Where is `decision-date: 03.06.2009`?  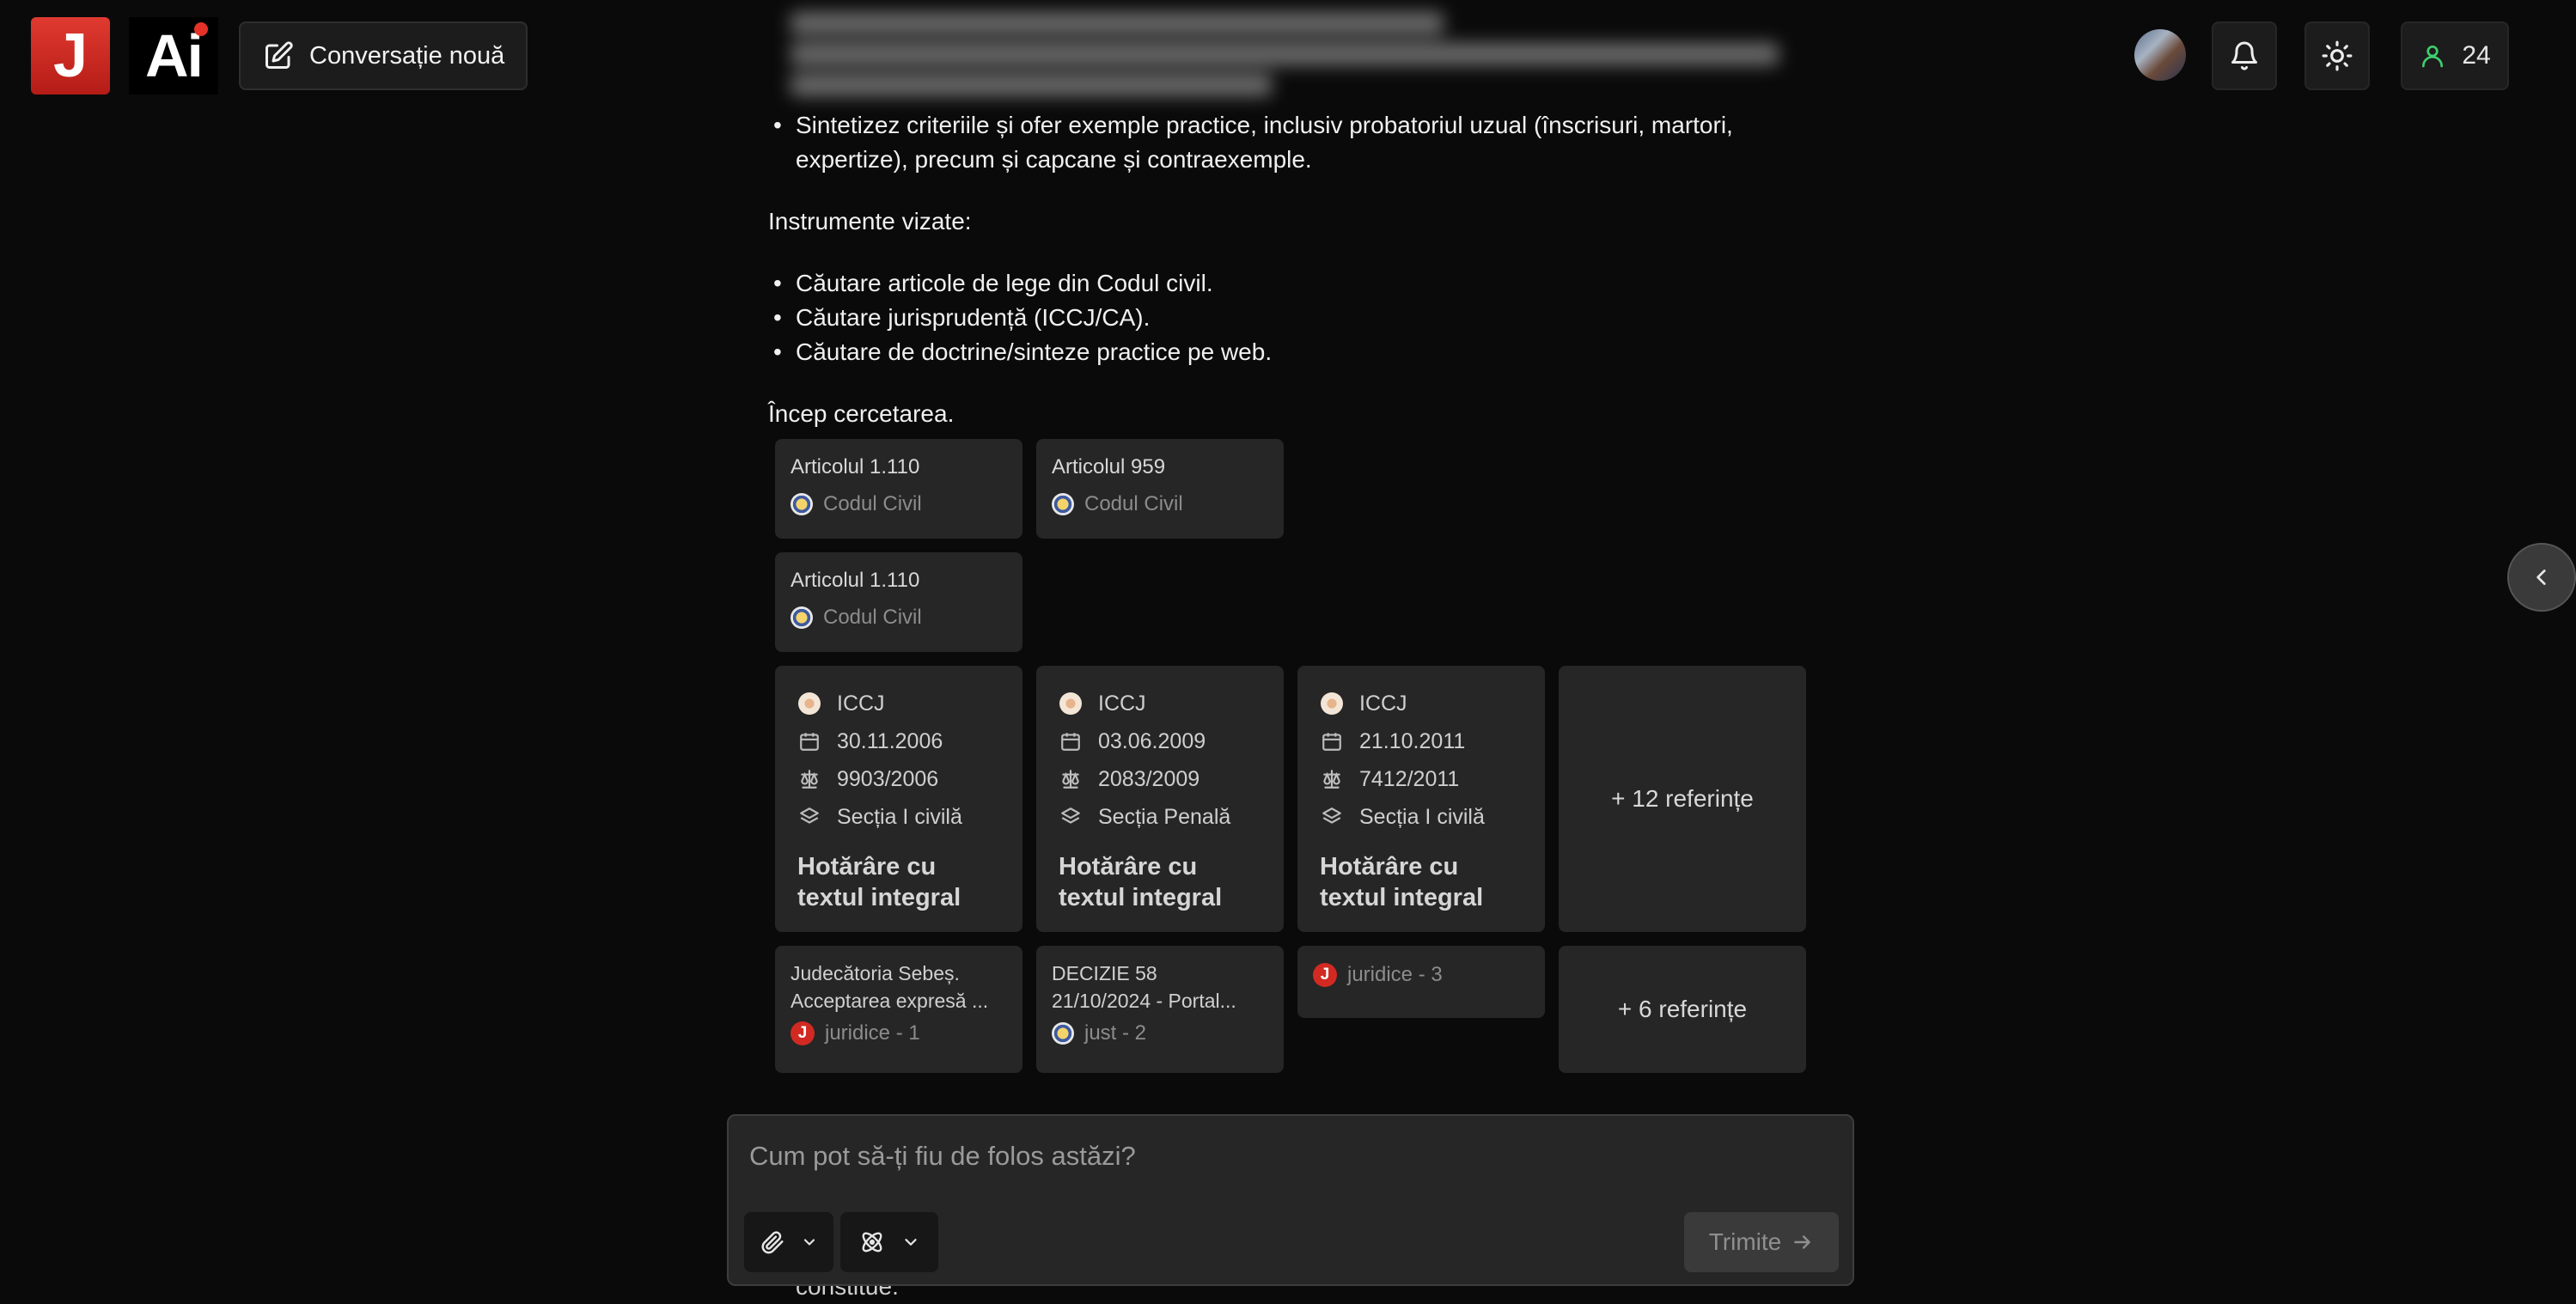 decision-date: 03.06.2009 is located at coordinates (1152, 740).